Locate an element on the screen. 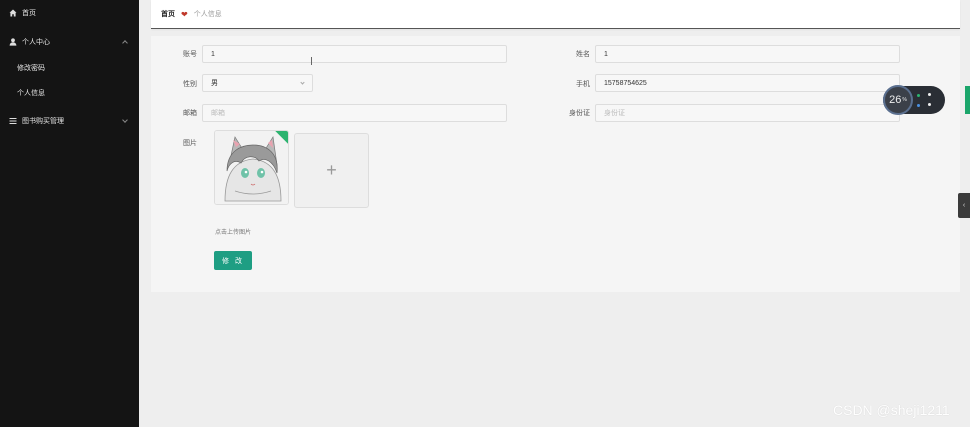  gender-select: 男 is located at coordinates (257, 83).